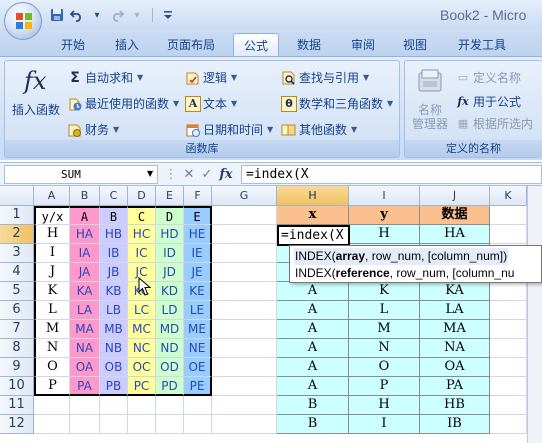  Describe the element at coordinates (170, 234) in the screenshot. I see `table-cell: HD` at that location.